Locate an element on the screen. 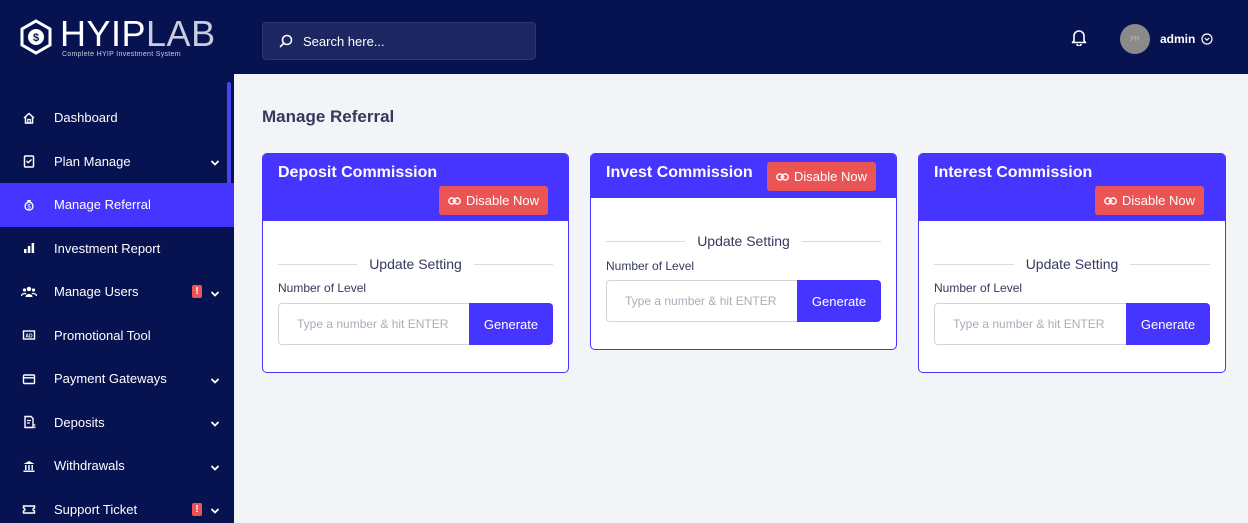  bar-chart-icon is located at coordinates (29, 248).